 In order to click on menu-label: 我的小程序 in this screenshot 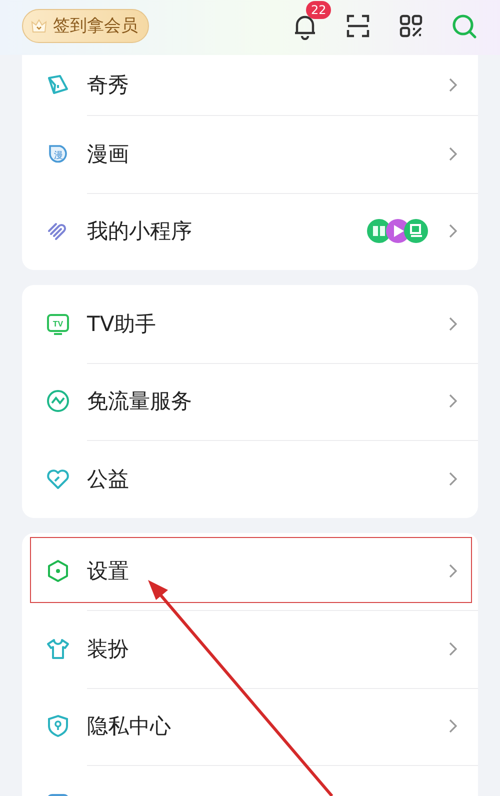, I will do `click(139, 232)`.